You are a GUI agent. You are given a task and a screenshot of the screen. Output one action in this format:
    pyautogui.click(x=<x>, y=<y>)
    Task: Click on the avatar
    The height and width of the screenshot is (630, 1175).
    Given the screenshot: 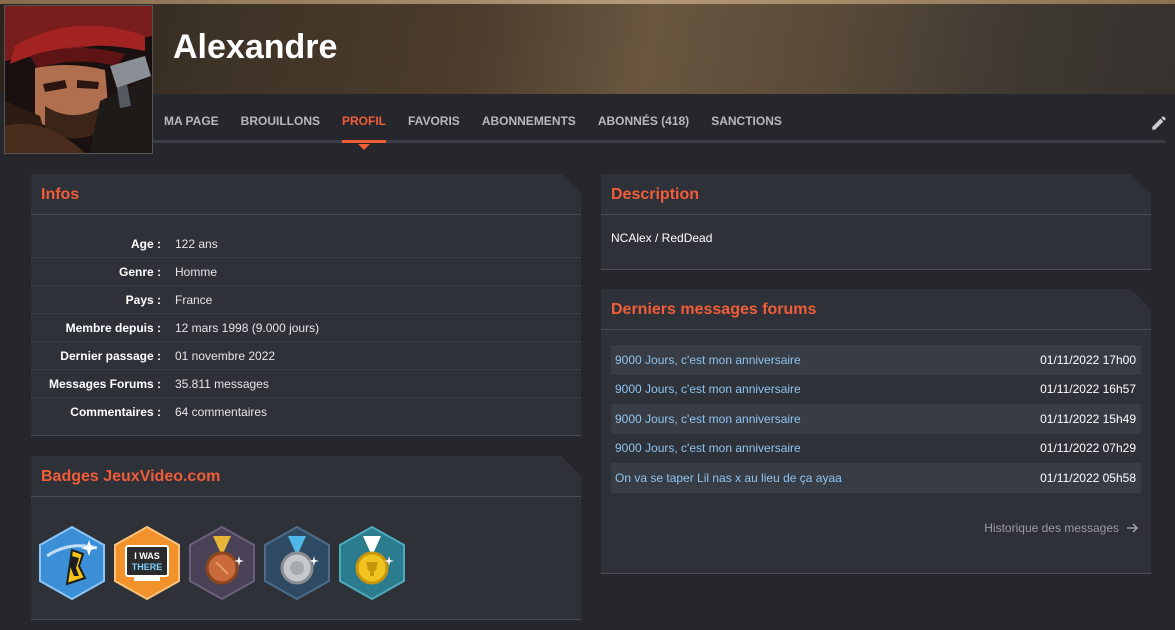 What is the action you would take?
    pyautogui.click(x=78, y=79)
    